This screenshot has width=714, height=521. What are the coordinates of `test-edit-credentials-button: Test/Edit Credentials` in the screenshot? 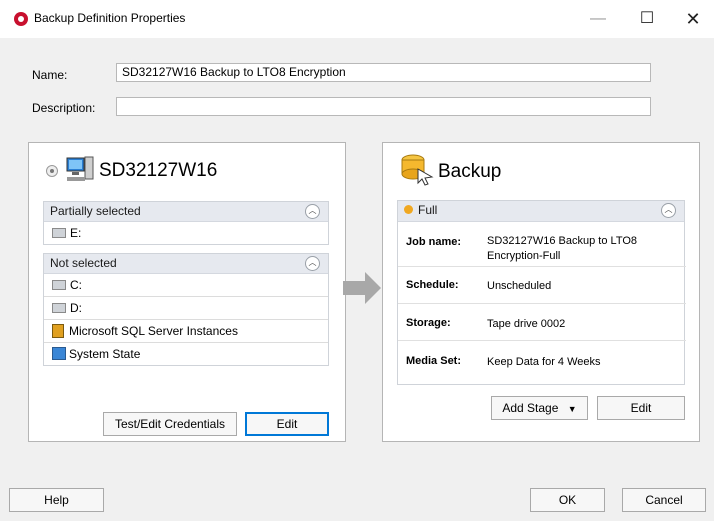 It's located at (170, 424).